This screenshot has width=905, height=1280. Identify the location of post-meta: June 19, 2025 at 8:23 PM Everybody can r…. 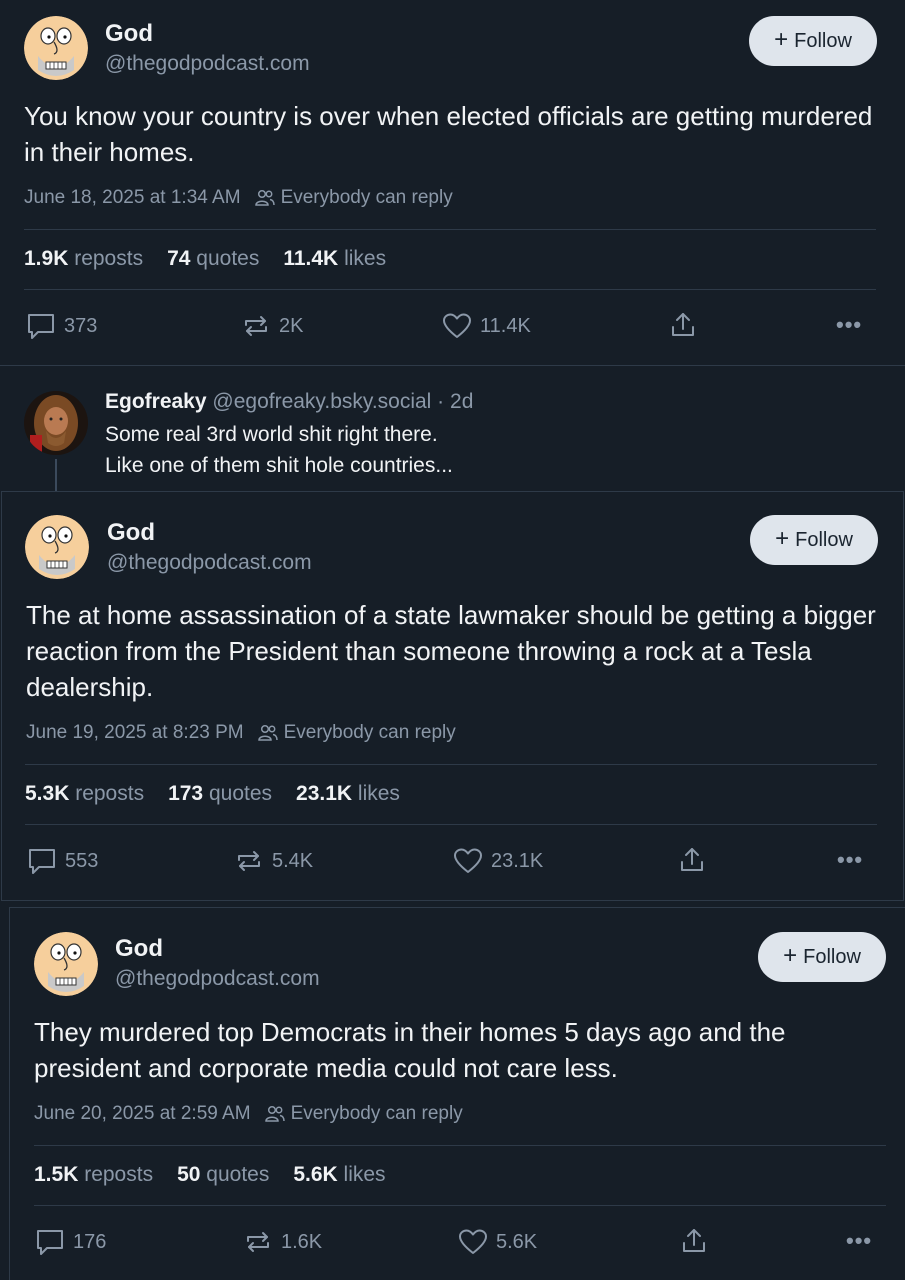
(241, 733).